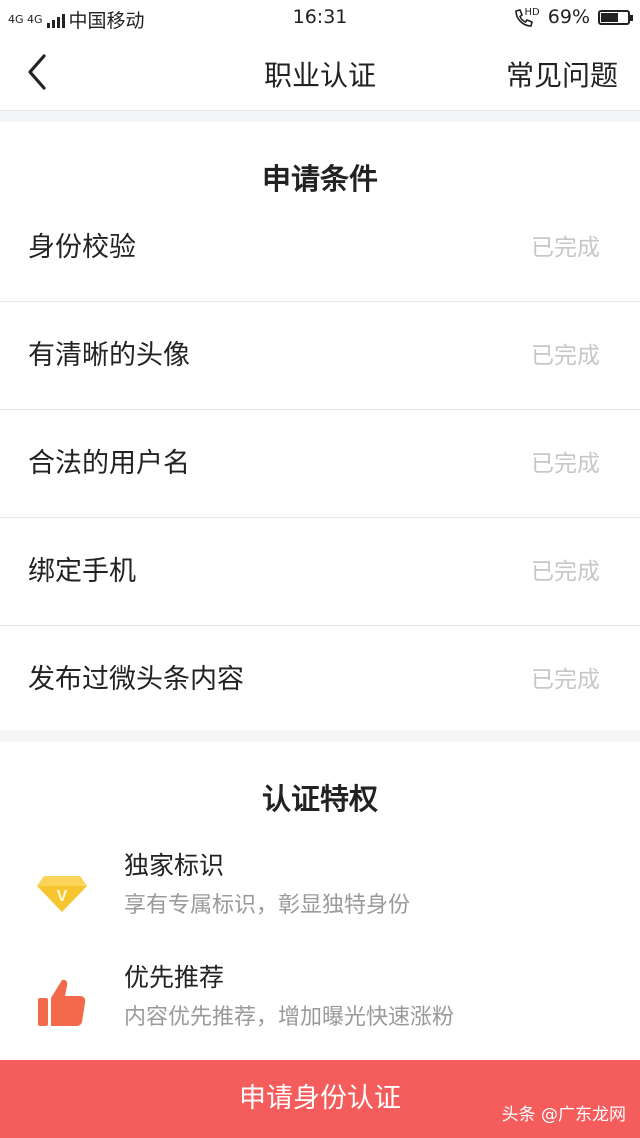  What do you see at coordinates (82, 571) in the screenshot?
I see `condition-label: 绑定手机` at bounding box center [82, 571].